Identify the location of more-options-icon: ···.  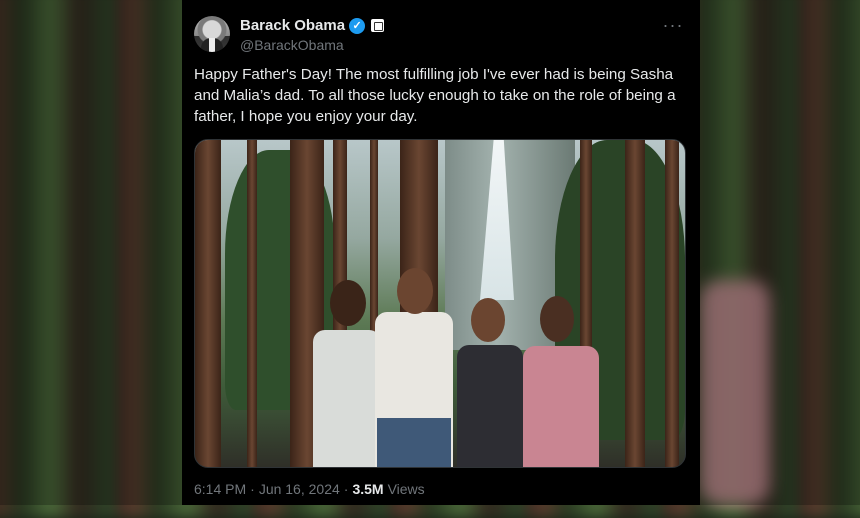
(673, 27).